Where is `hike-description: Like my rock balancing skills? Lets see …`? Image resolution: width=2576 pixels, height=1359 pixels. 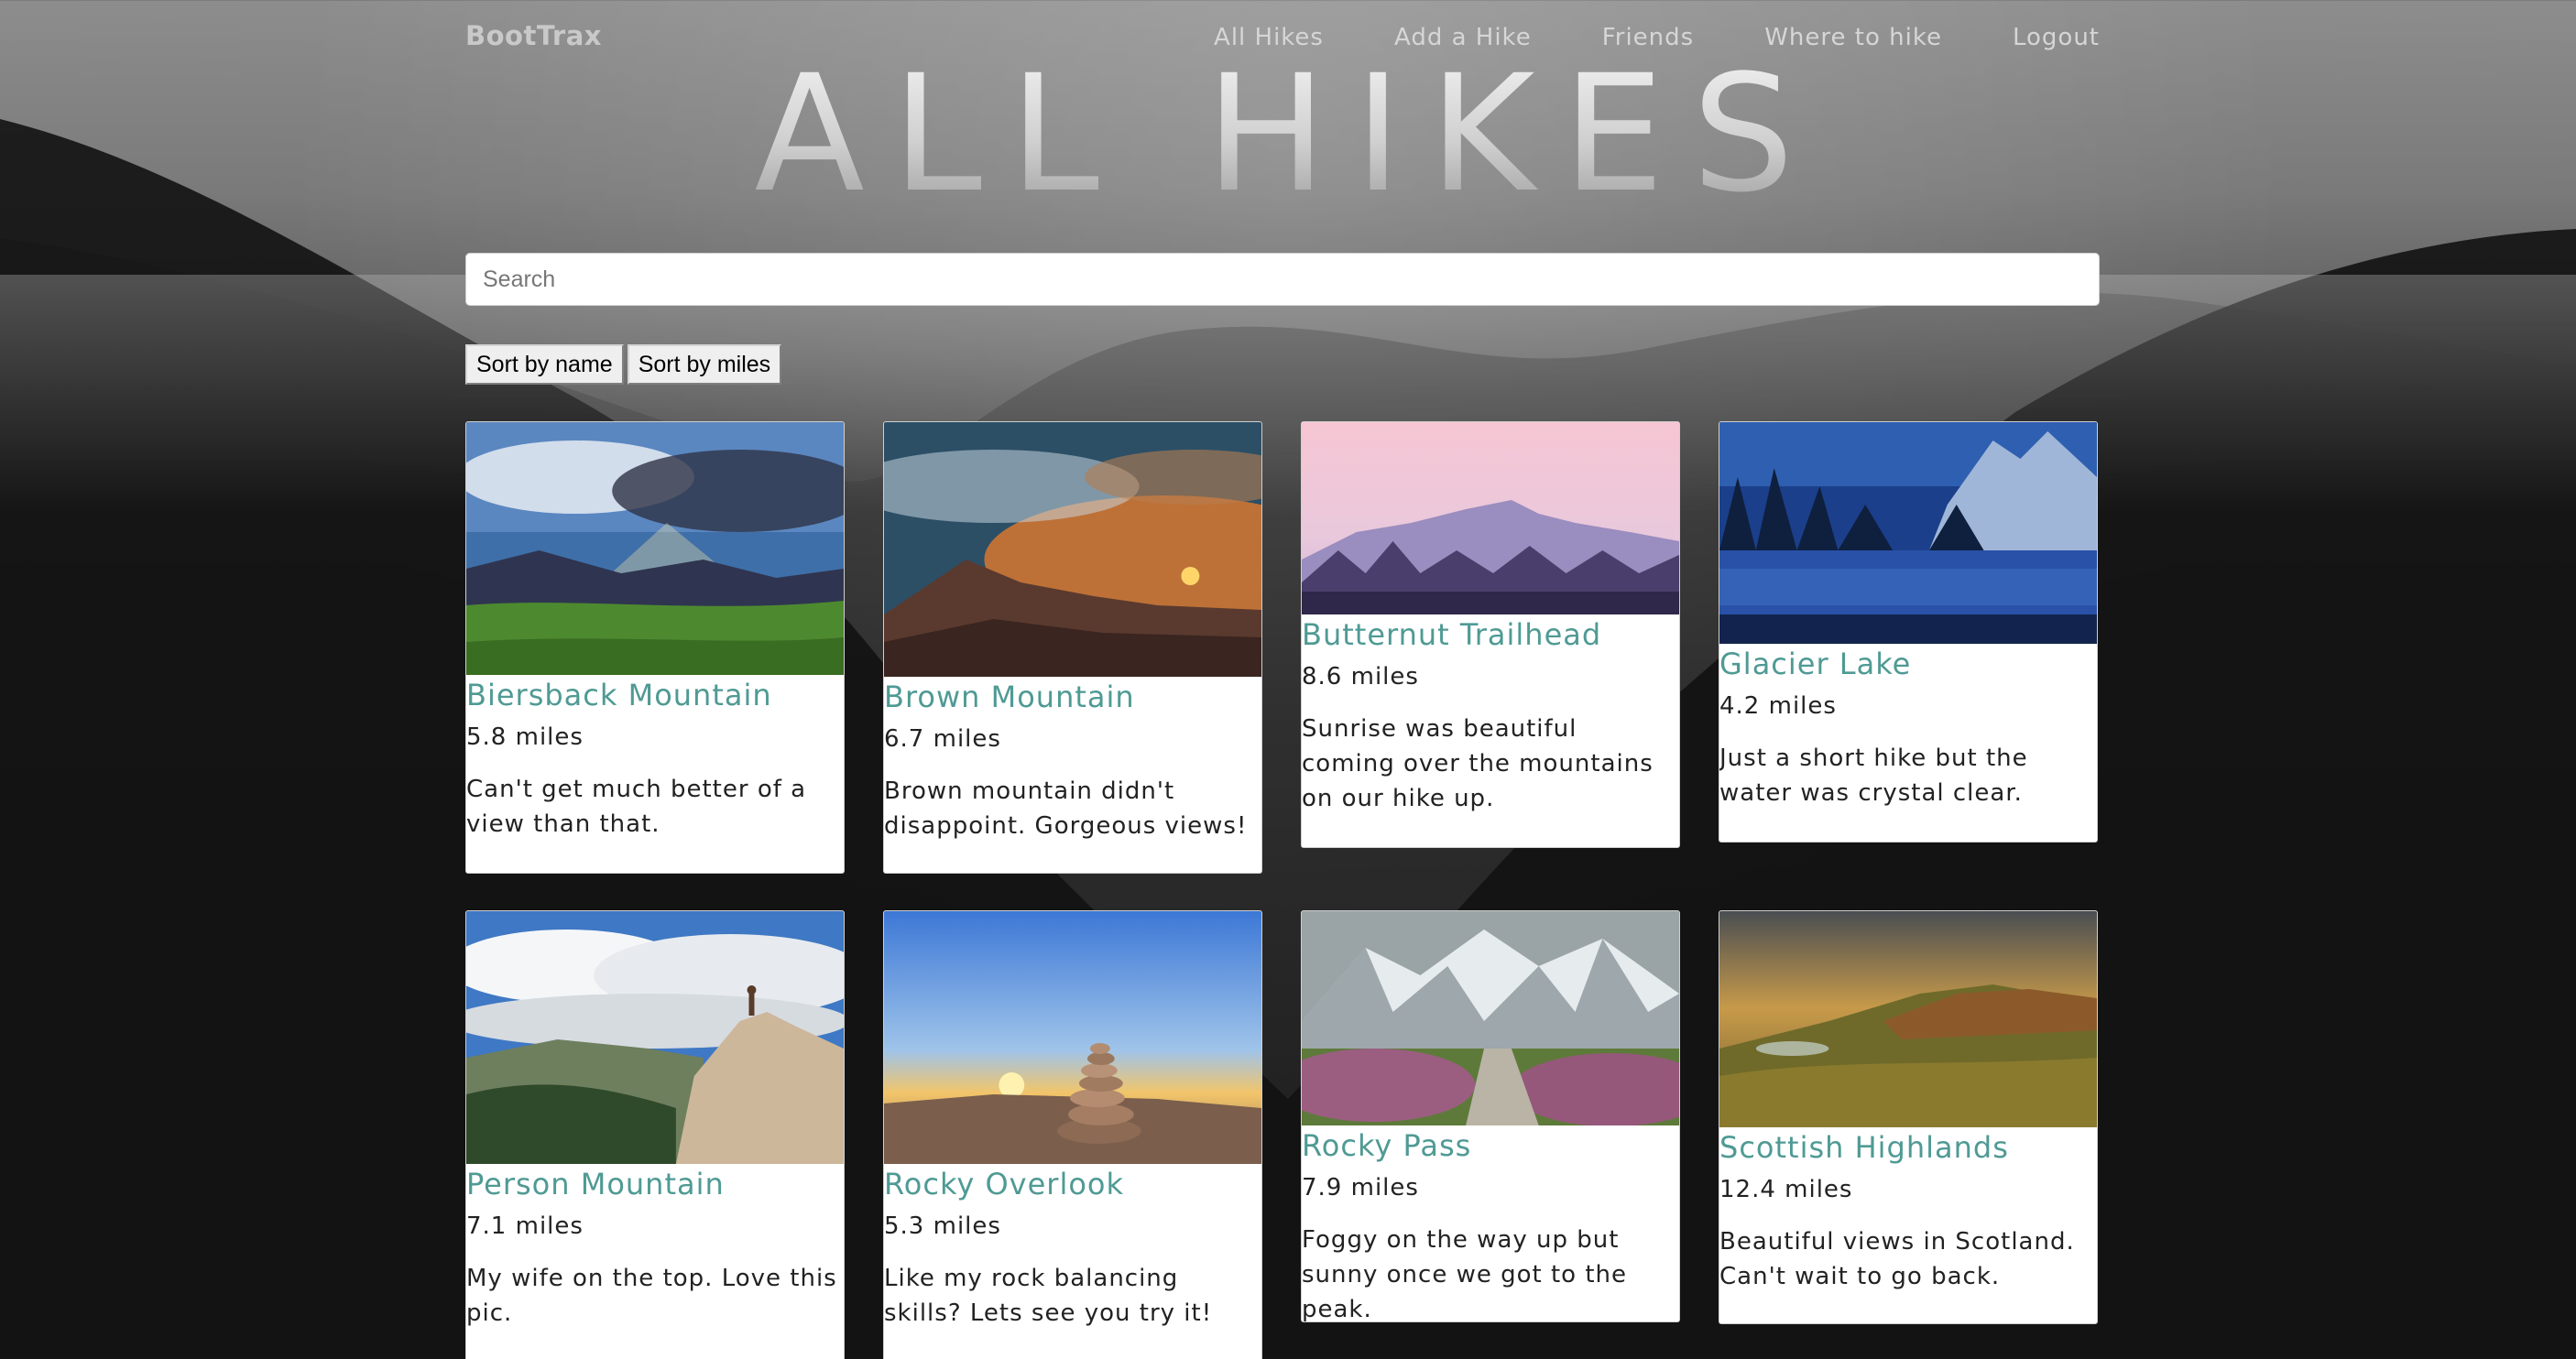
hike-description: Like my rock balancing skills? Lets see … is located at coordinates (1048, 1296).